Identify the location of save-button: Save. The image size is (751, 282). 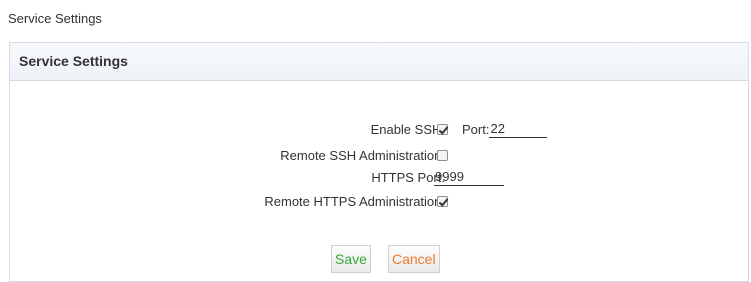
(351, 259).